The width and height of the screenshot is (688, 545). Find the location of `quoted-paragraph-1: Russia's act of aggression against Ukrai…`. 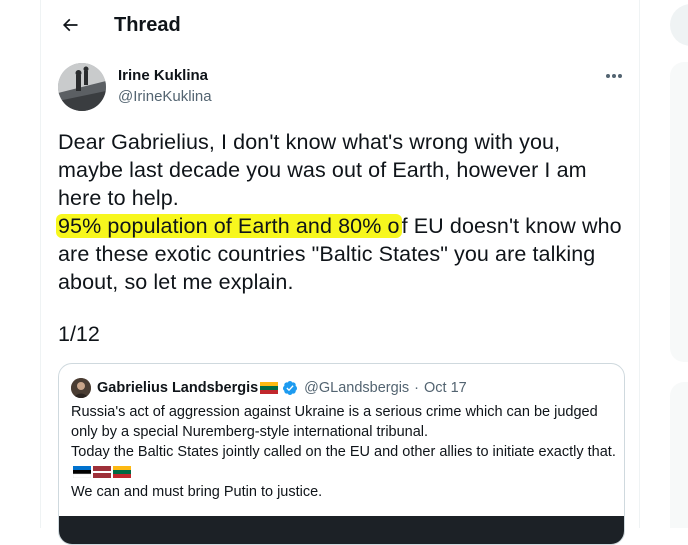

quoted-paragraph-1: Russia's act of aggression against Ukrai… is located at coordinates (334, 422).